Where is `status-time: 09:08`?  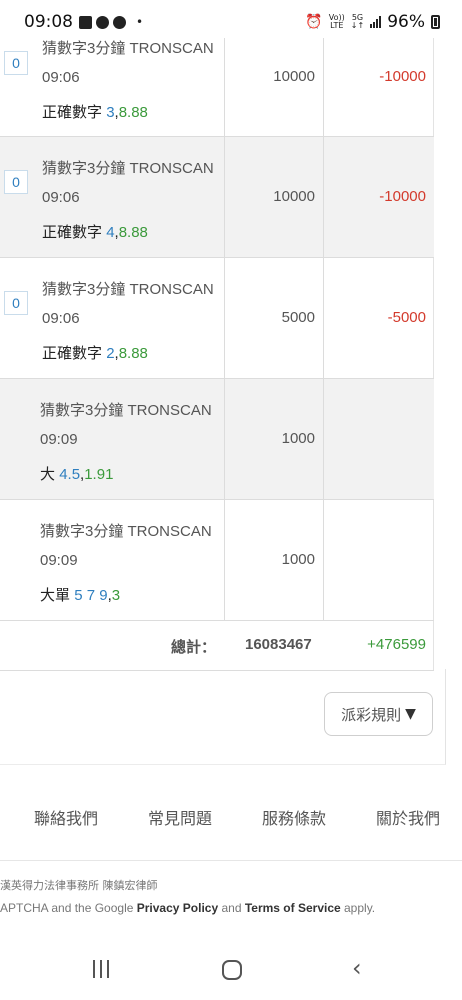
status-time: 09:08 is located at coordinates (48, 22).